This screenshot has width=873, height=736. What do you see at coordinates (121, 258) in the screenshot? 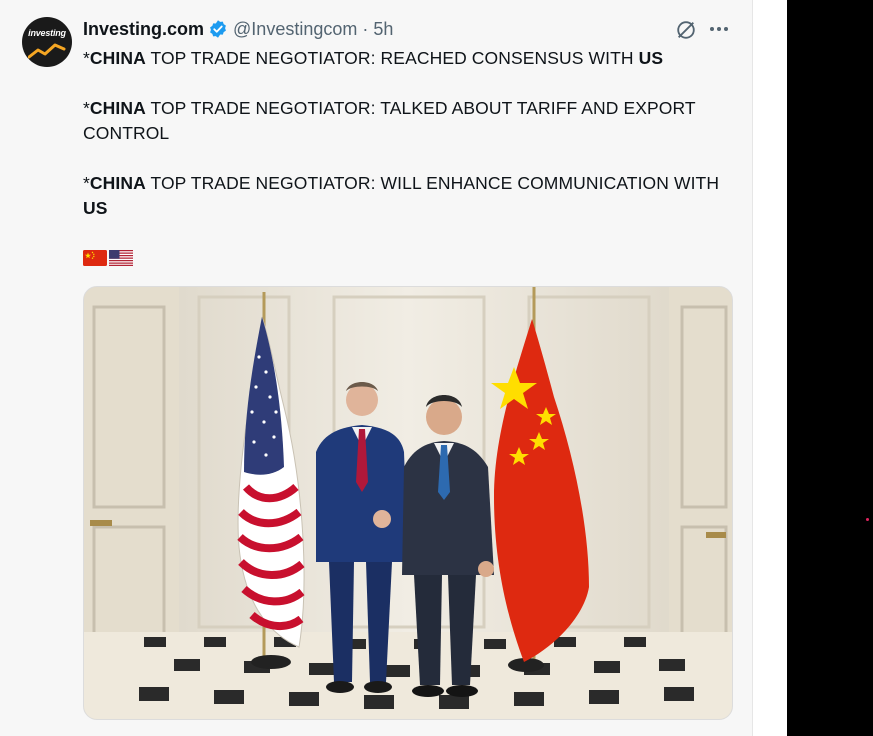
I see `us-flag-icon` at bounding box center [121, 258].